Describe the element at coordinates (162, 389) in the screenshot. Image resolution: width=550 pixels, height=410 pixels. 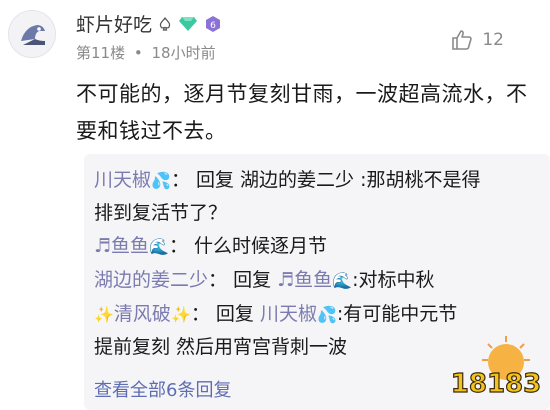
I see `view-all-replies-link: 查看全部6条回复` at that location.